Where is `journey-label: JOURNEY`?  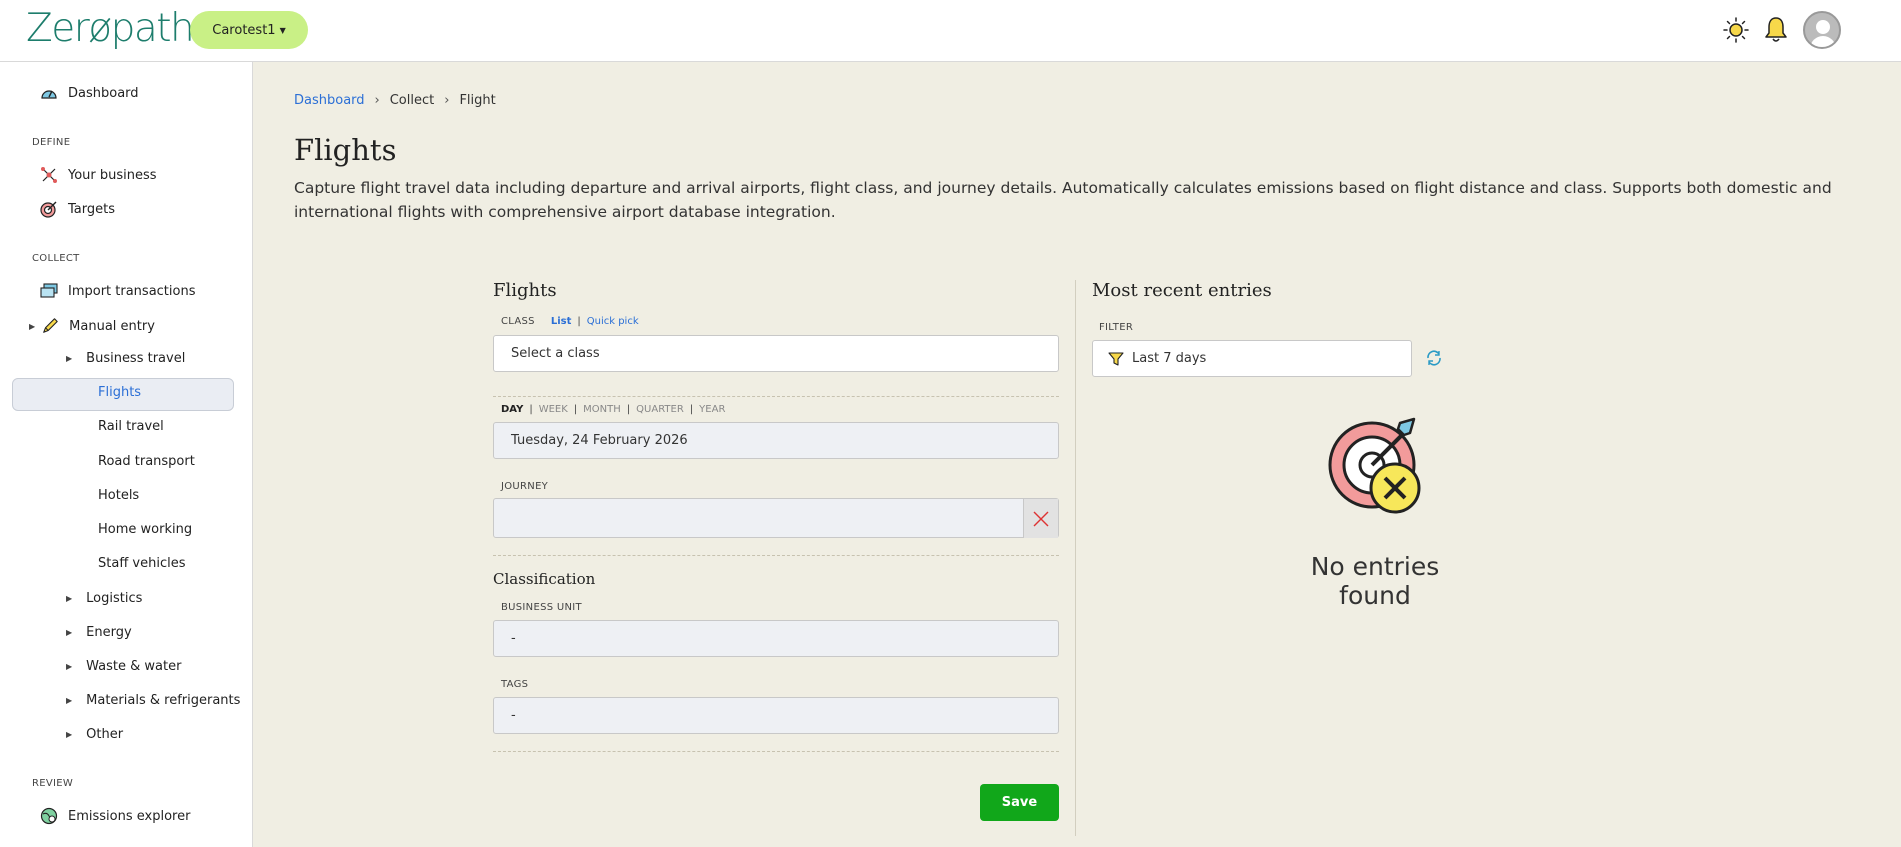 journey-label: JOURNEY is located at coordinates (525, 486).